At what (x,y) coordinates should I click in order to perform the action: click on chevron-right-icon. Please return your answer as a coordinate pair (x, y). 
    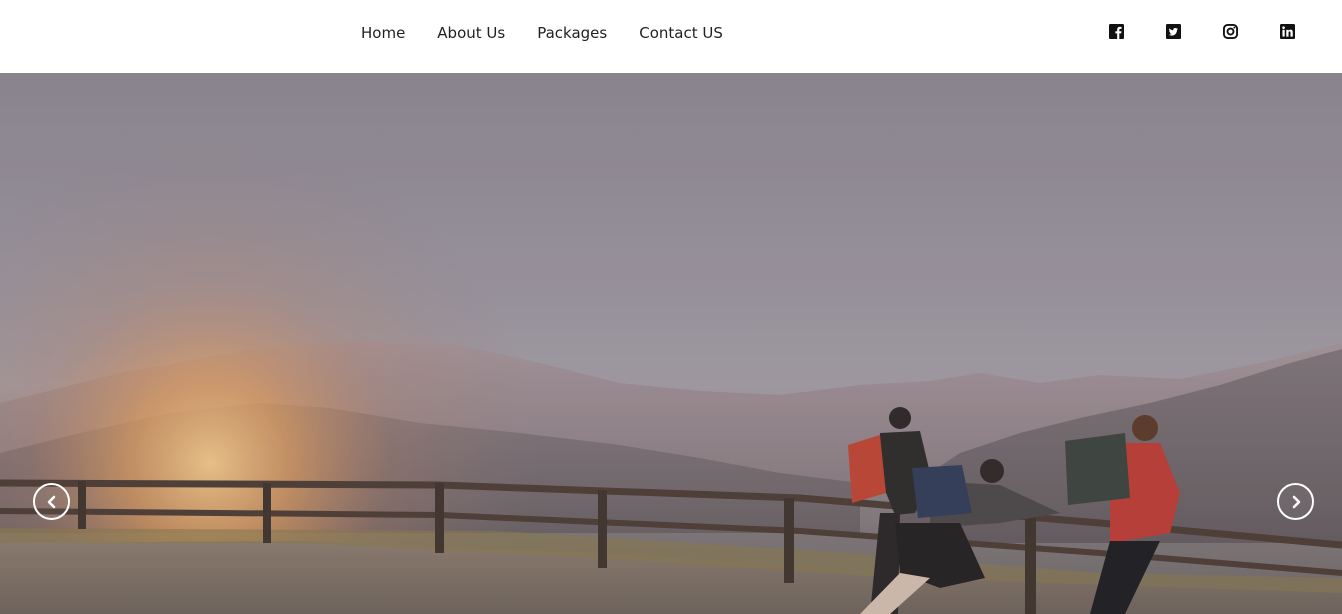
    Looking at the image, I should click on (1296, 501).